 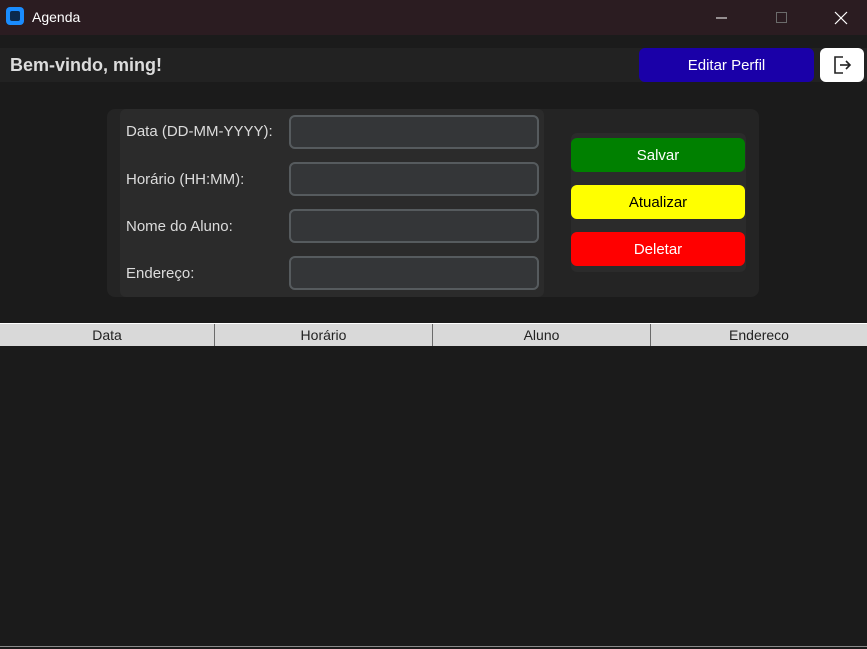 I want to click on date-input, so click(x=414, y=132).